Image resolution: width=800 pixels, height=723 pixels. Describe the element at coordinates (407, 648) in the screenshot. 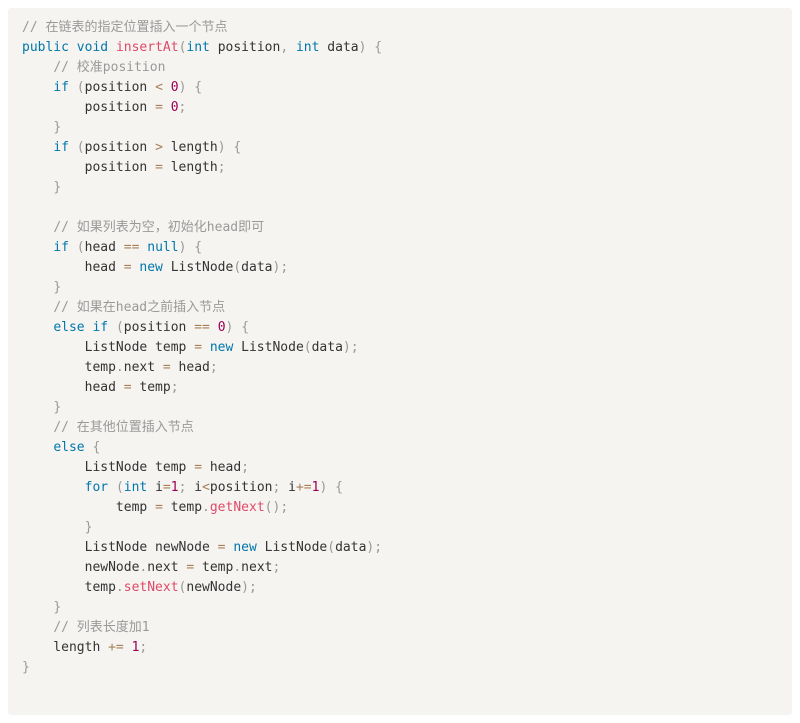

I see `code-line: length += 1;` at that location.